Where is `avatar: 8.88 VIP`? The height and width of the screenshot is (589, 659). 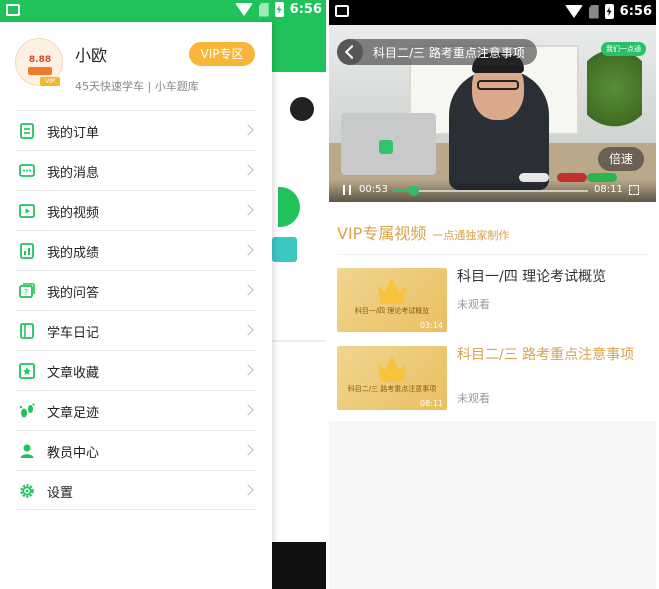
avatar: 8.88 VIP is located at coordinates (39, 62).